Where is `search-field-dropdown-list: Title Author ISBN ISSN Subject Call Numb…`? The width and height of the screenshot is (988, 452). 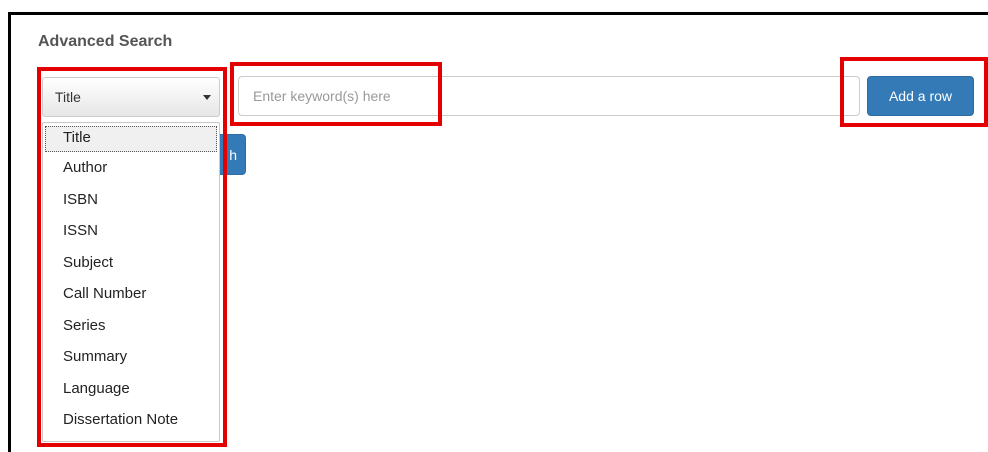 search-field-dropdown-list: Title Author ISBN ISSN Subject Call Numb… is located at coordinates (131, 282).